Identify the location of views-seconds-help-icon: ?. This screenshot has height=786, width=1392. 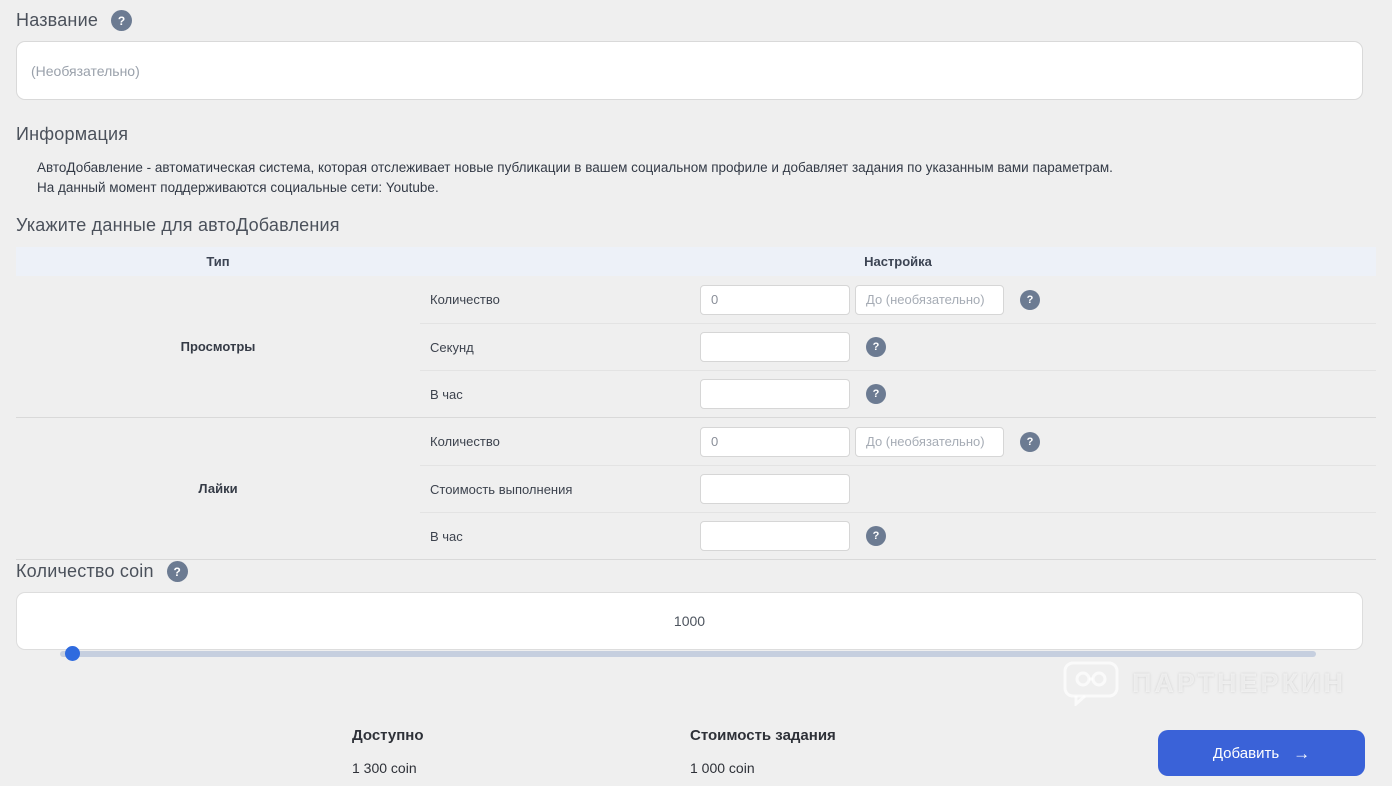
(876, 347).